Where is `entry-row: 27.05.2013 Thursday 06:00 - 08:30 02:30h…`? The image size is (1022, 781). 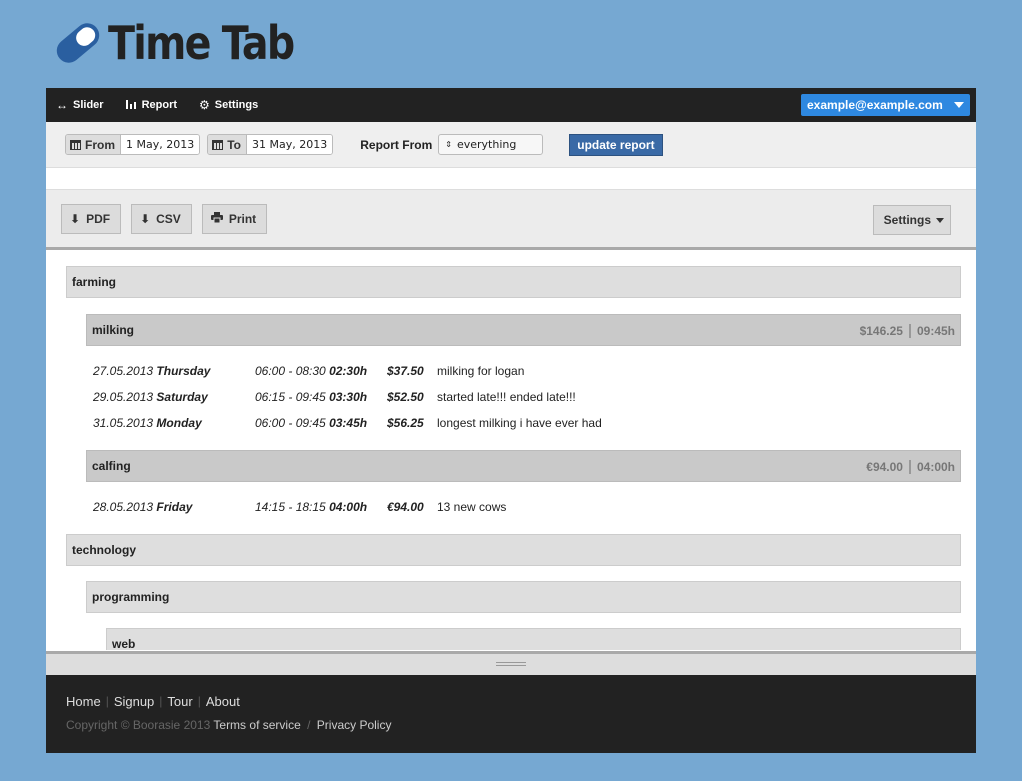
entry-row: 27.05.2013 Thursday 06:00 - 08:30 02:30h… is located at coordinates (527, 371).